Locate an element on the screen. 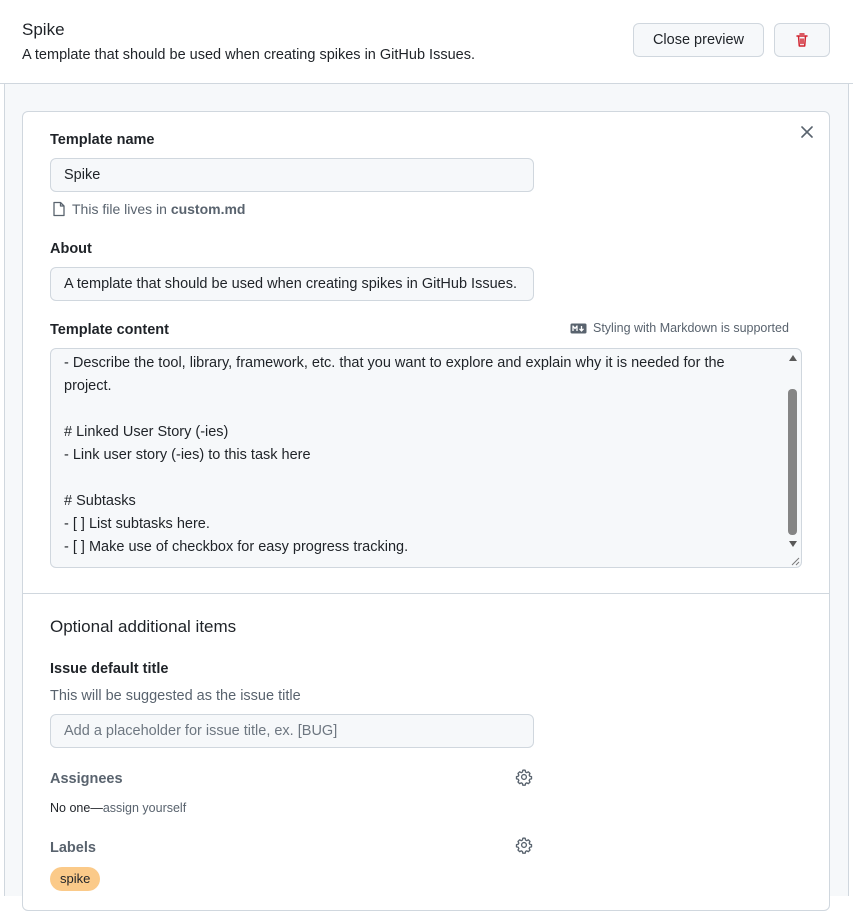 The height and width of the screenshot is (911, 853). issue-title-label: Issue default title is located at coordinates (109, 669).